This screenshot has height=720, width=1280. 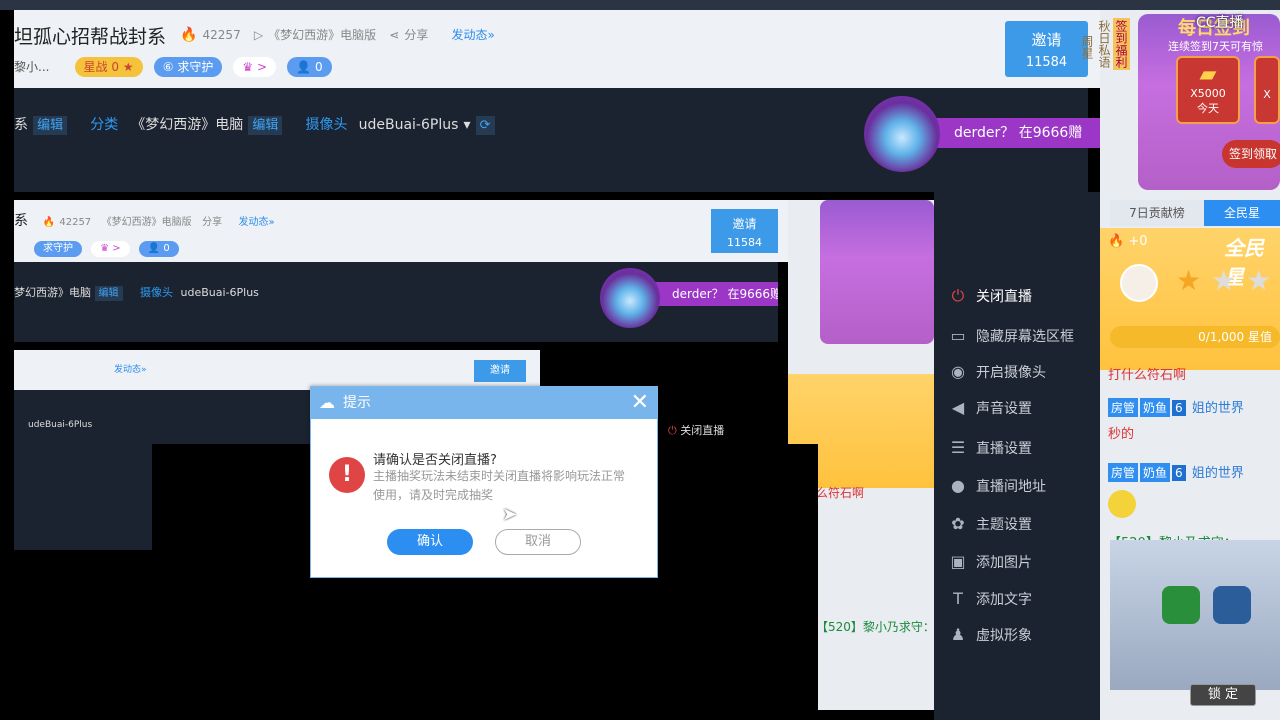 What do you see at coordinates (50, 125) in the screenshot?
I see `edit-tag-button: 编辑` at bounding box center [50, 125].